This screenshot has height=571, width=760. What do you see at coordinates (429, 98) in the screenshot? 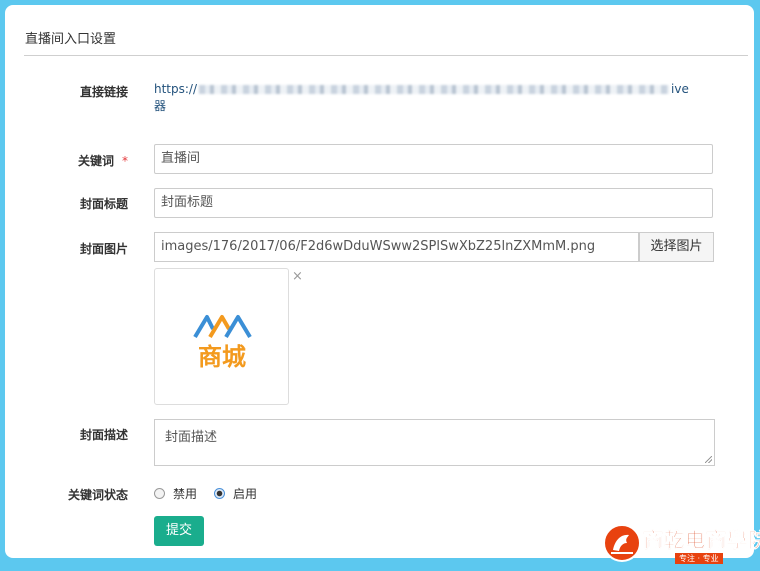
I see `direct-link-value: https:// ive 器` at bounding box center [429, 98].